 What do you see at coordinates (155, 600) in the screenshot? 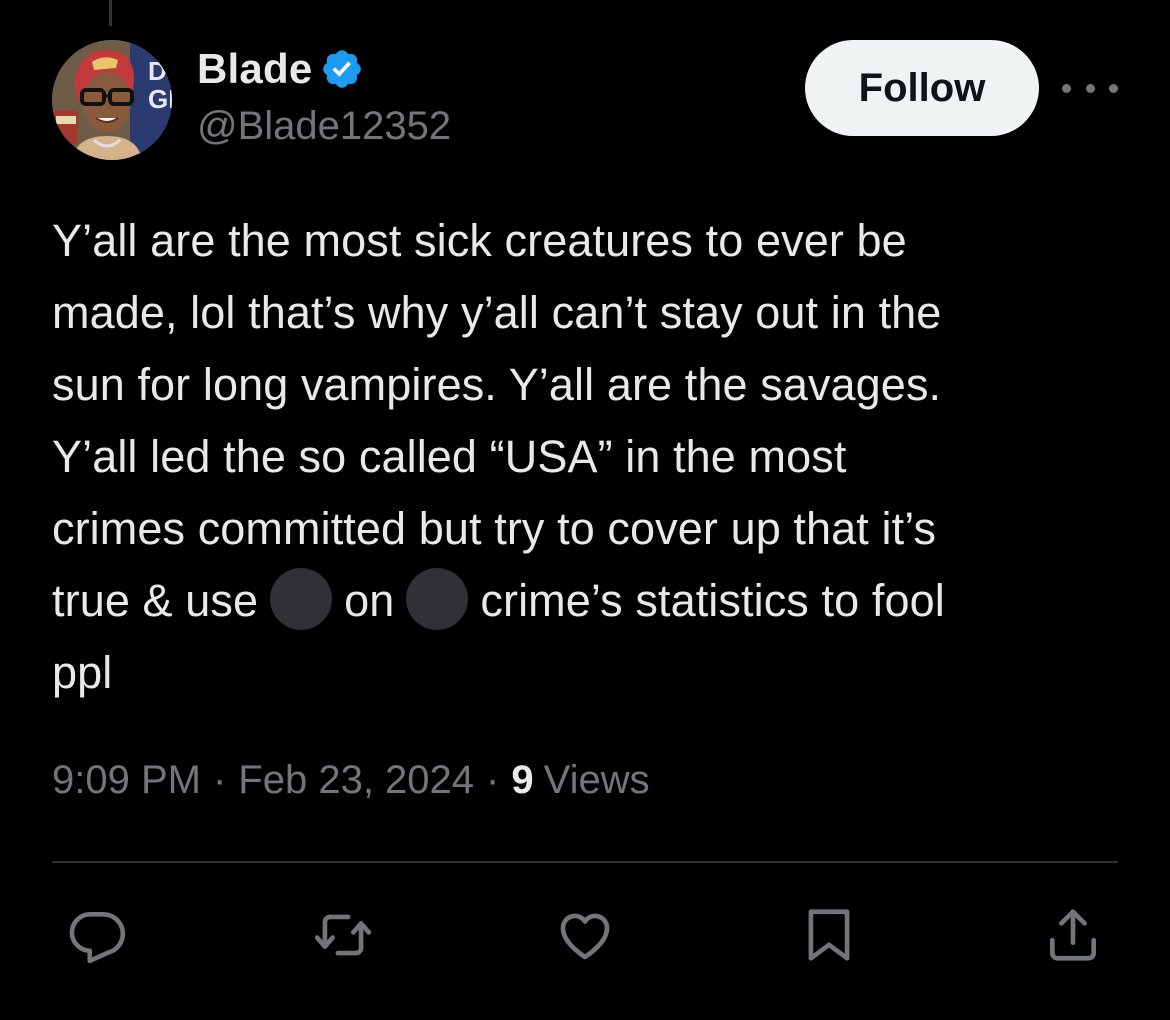
I see `tweet-text-fragment: true & use` at bounding box center [155, 600].